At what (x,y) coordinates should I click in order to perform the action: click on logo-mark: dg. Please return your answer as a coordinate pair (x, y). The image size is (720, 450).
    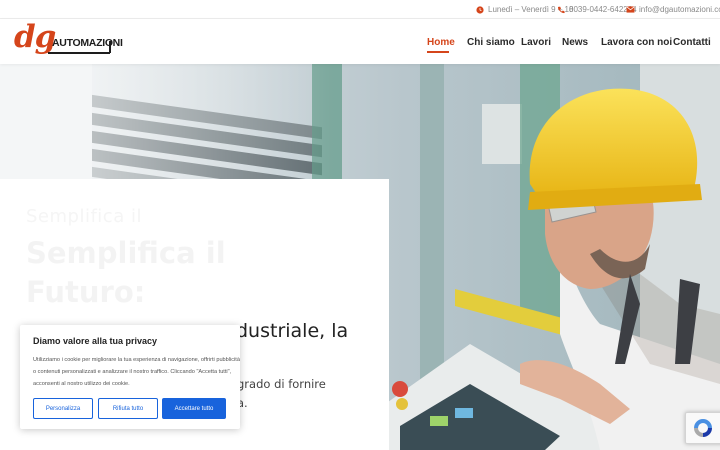
    Looking at the image, I should click on (35, 37).